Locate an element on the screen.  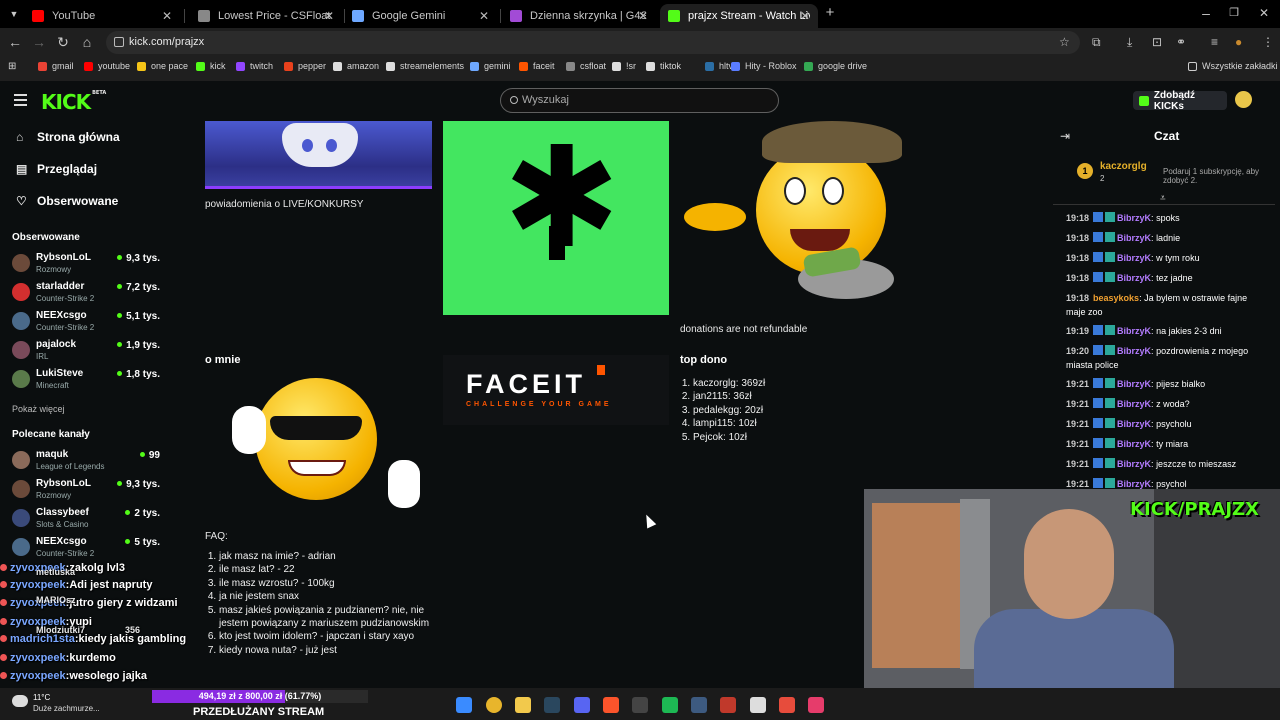
media-icon: ≡ is located at coordinates (1214, 42).